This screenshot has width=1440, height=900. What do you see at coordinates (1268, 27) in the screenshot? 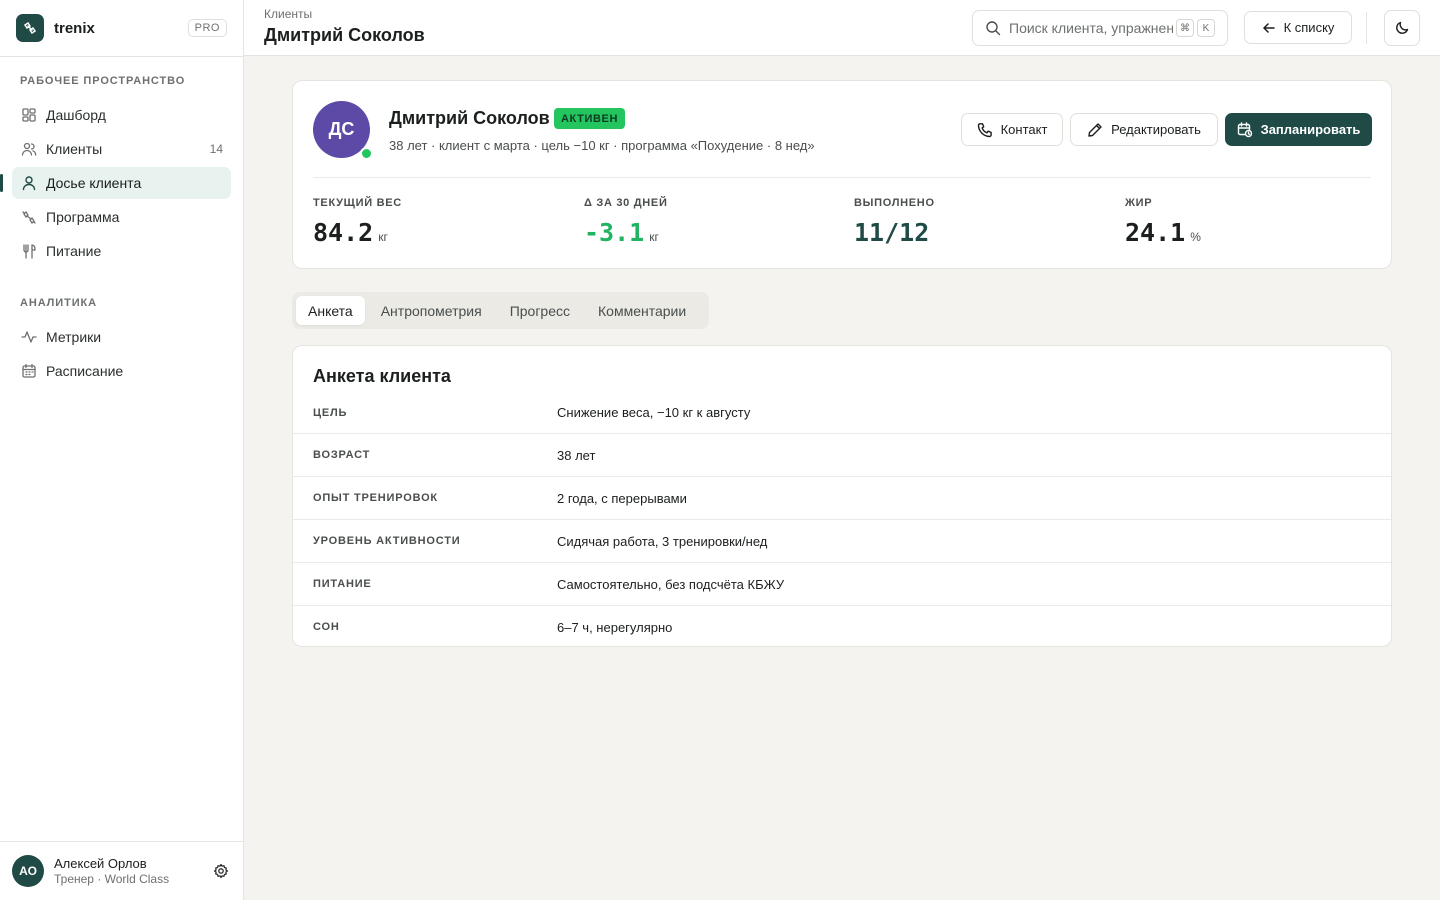
I see `arrow-left-icon` at bounding box center [1268, 27].